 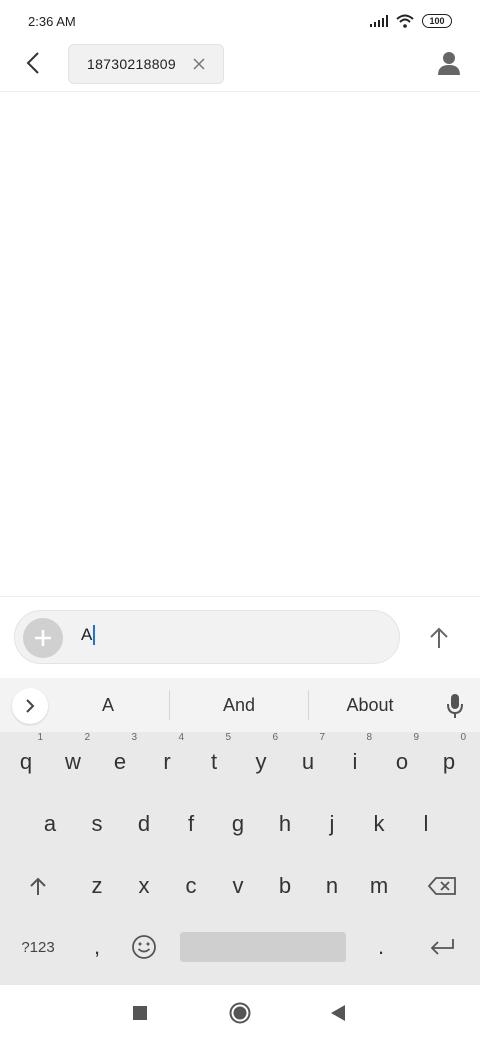 What do you see at coordinates (285, 886) in the screenshot?
I see `key-b: b` at bounding box center [285, 886].